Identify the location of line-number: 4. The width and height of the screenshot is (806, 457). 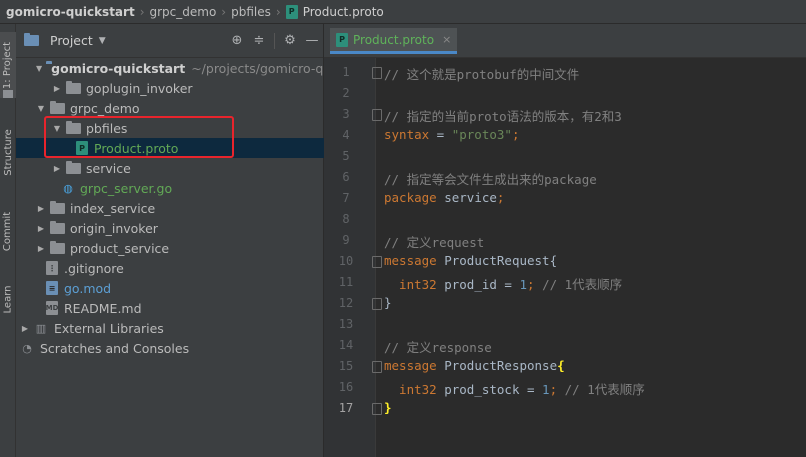
(346, 135).